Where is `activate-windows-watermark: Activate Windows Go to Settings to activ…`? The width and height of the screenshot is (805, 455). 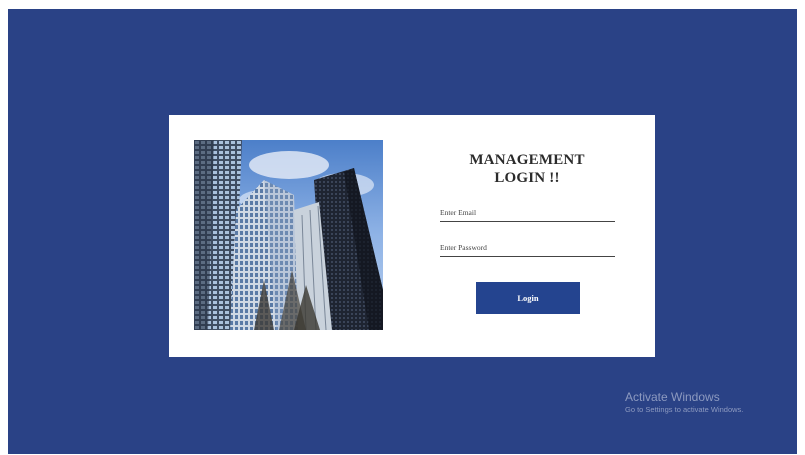
activate-windows-watermark: Activate Windows Go to Settings to activ… is located at coordinates (684, 403).